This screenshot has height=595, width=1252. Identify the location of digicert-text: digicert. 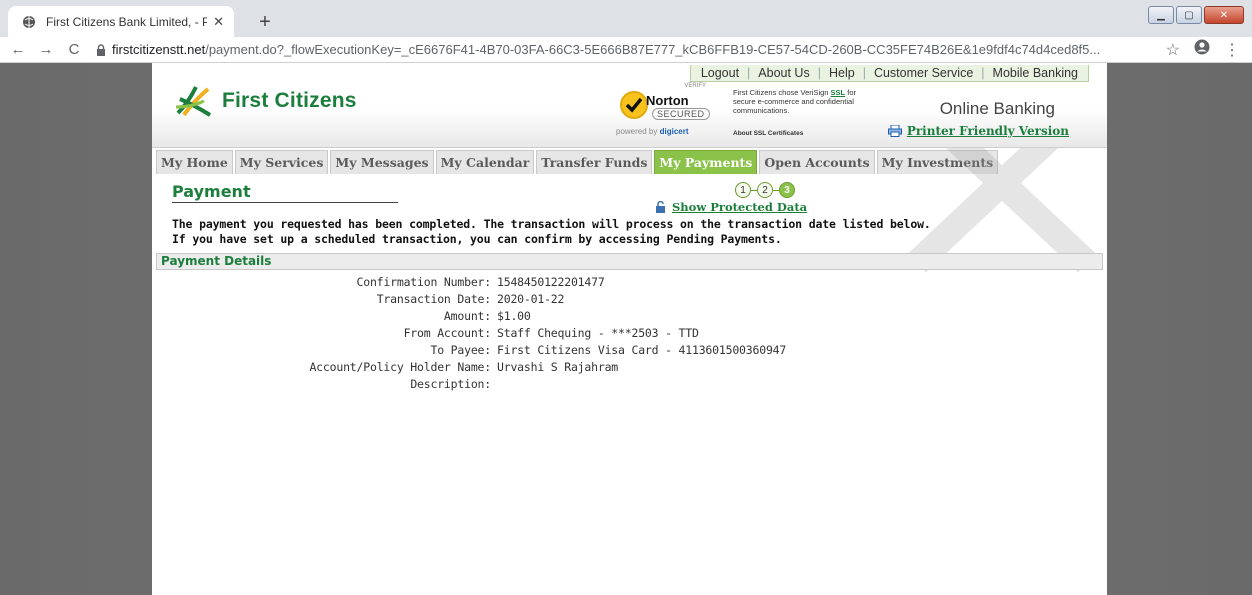
(674, 131).